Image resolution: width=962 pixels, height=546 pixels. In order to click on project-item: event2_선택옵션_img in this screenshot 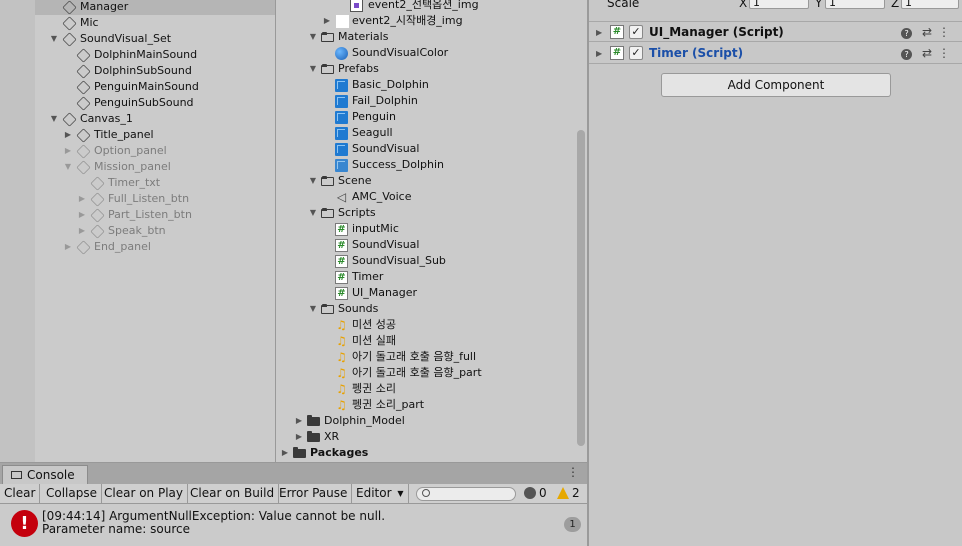, I will do `click(426, 6)`.